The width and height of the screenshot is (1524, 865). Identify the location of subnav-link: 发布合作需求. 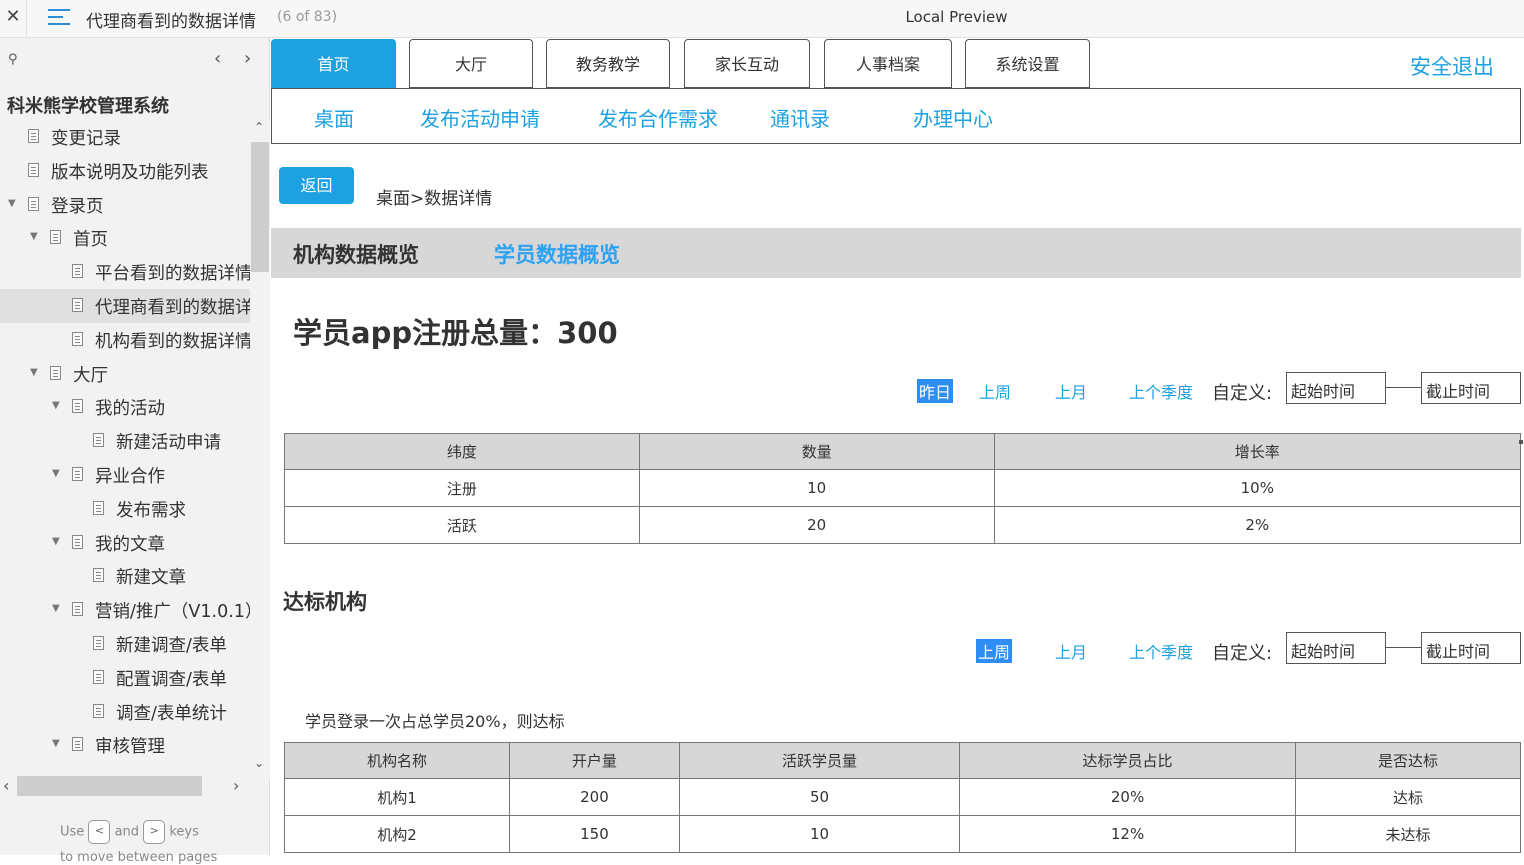
(658, 117).